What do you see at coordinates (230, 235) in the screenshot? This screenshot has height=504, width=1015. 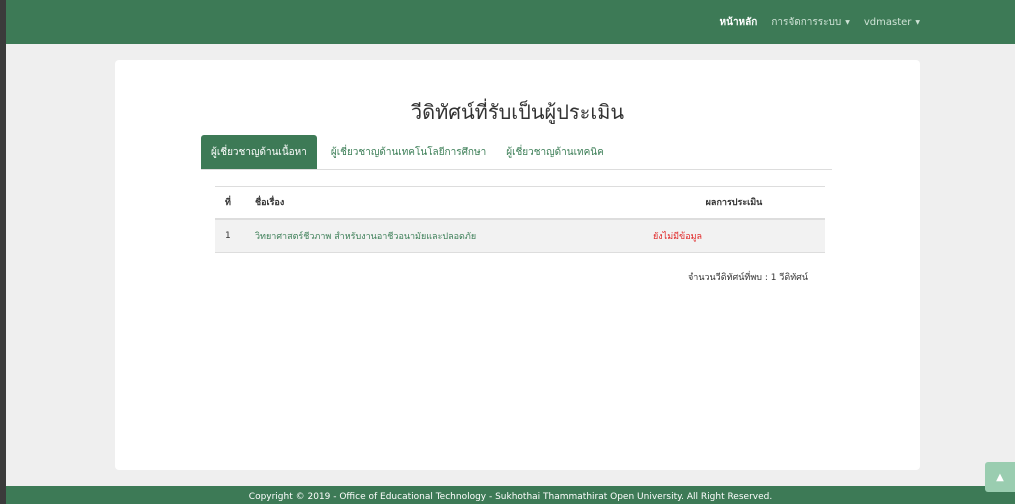 I see `row-no: 1` at bounding box center [230, 235].